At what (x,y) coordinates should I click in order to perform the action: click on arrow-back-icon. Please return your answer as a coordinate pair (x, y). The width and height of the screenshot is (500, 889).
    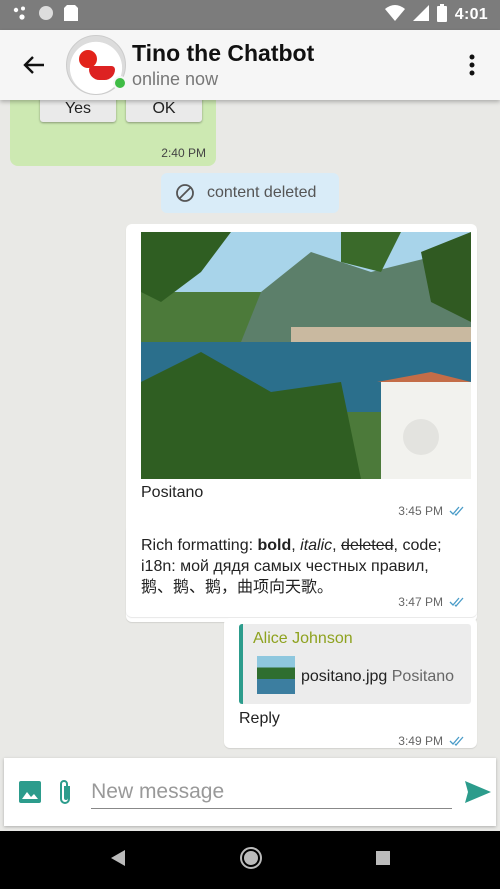
    Looking at the image, I should click on (33, 65).